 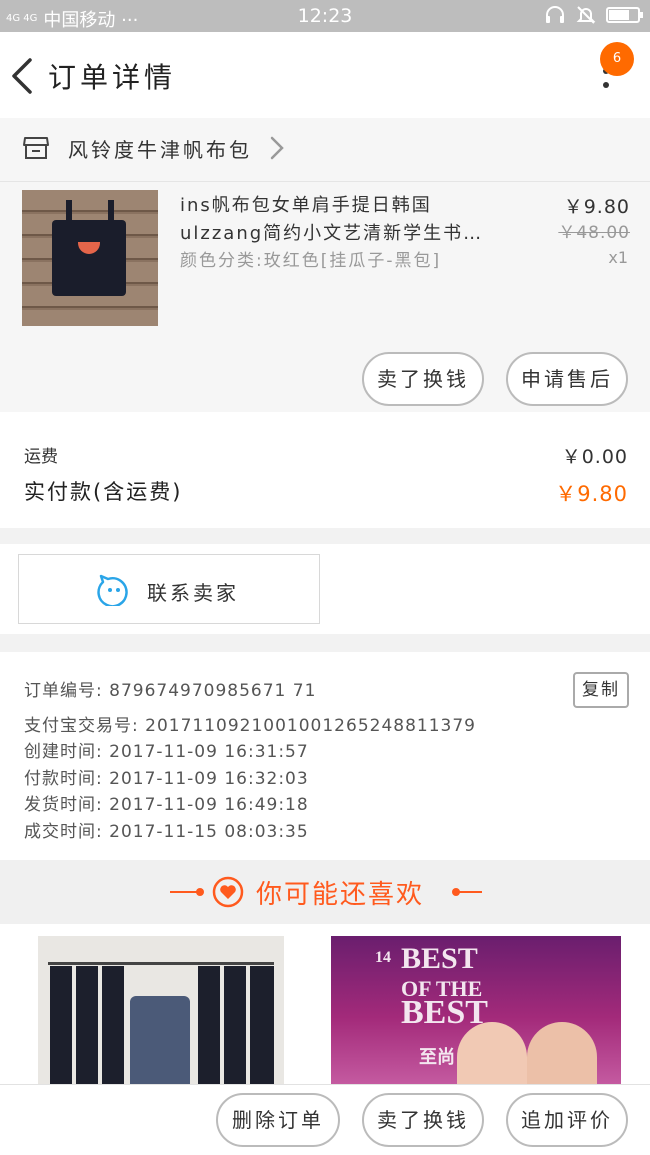 I want to click on shipping-value: ￥0.00, so click(x=594, y=457).